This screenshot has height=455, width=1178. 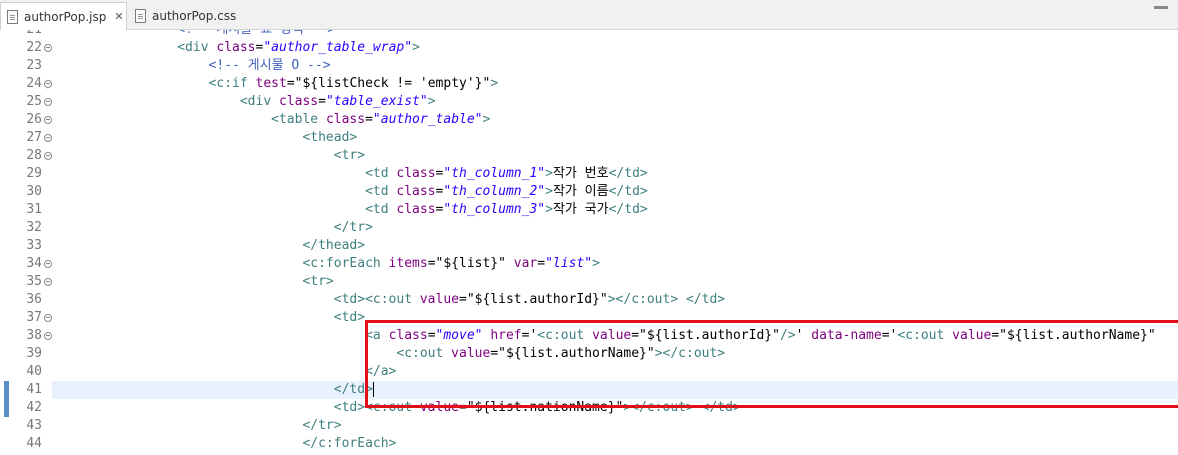 What do you see at coordinates (494, 173) in the screenshot?
I see `code-token: "th_column_1"` at bounding box center [494, 173].